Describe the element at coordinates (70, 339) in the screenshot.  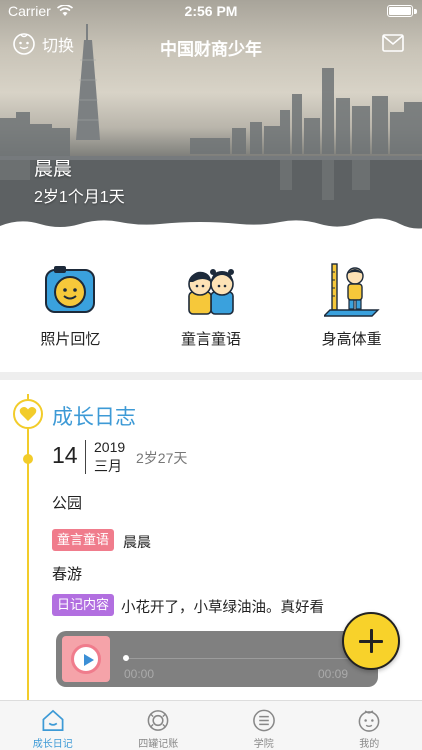
I see `feature-label: 照片回忆` at that location.